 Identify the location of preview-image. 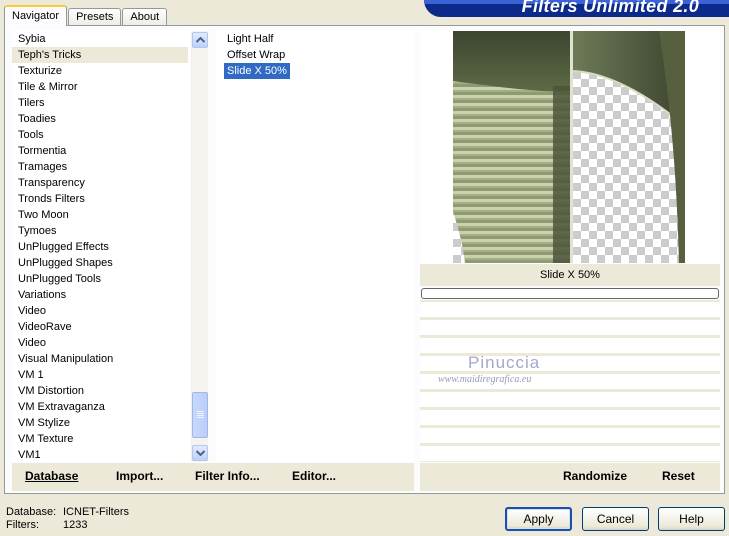
(569, 147).